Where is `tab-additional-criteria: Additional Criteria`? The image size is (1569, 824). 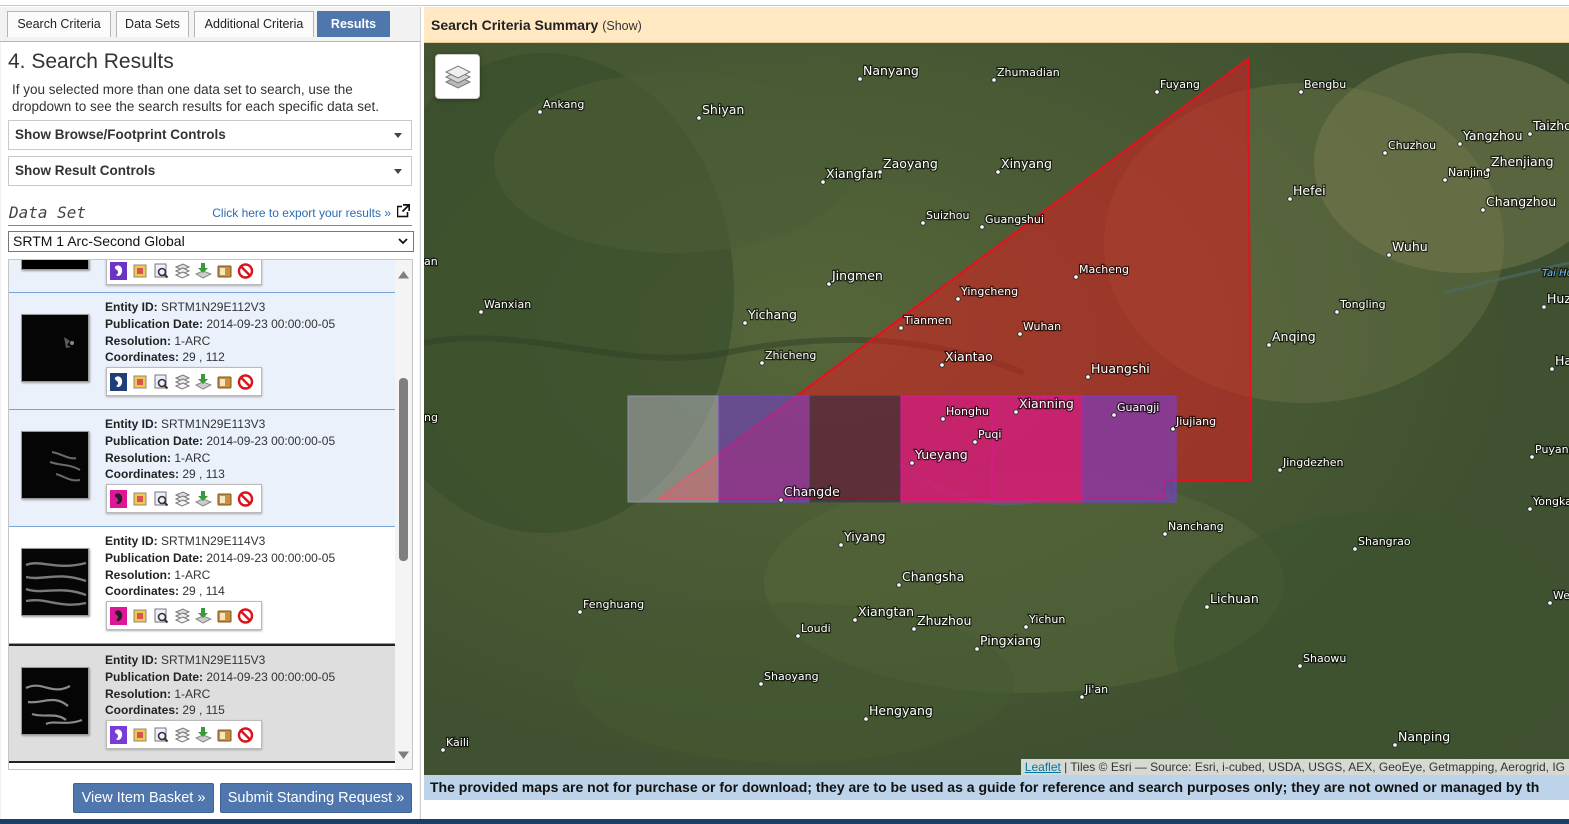
tab-additional-criteria: Additional Criteria is located at coordinates (254, 24).